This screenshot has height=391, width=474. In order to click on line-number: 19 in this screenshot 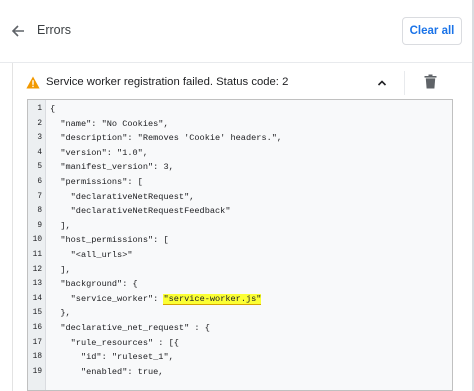, I will do `click(37, 371)`.